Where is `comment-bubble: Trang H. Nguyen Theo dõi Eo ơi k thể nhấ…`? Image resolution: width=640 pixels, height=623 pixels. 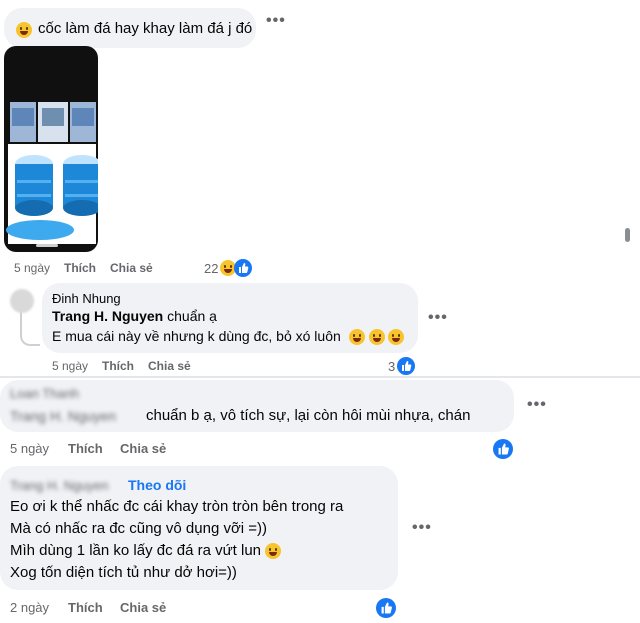 comment-bubble: Trang H. Nguyen Theo dõi Eo ơi k thể nhấ… is located at coordinates (199, 528).